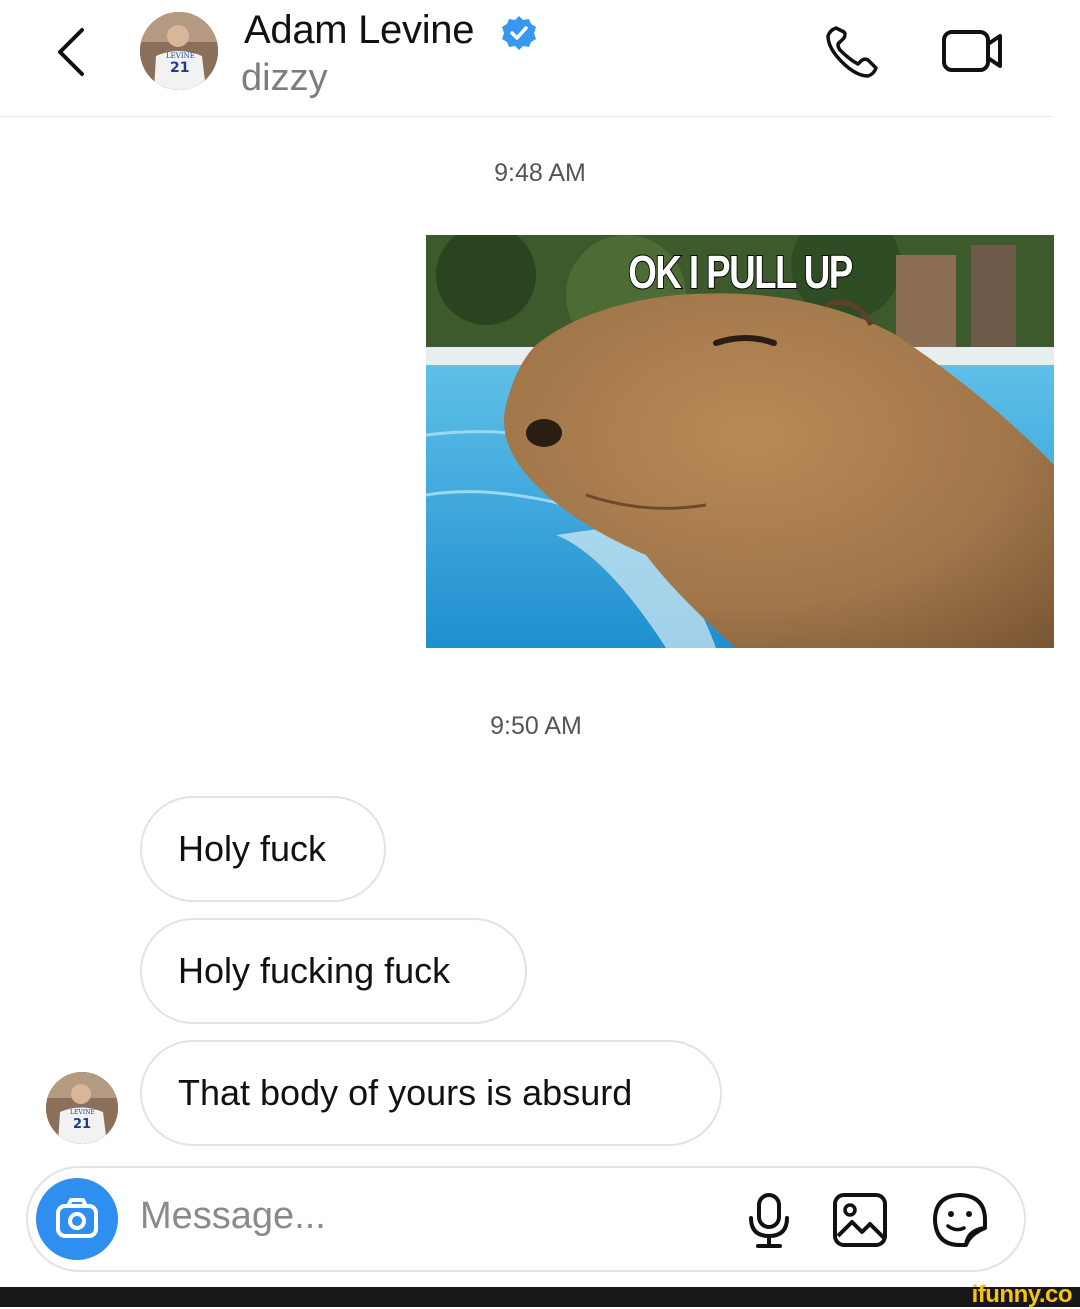 The width and height of the screenshot is (1080, 1309). I want to click on back-button, so click(72, 52).